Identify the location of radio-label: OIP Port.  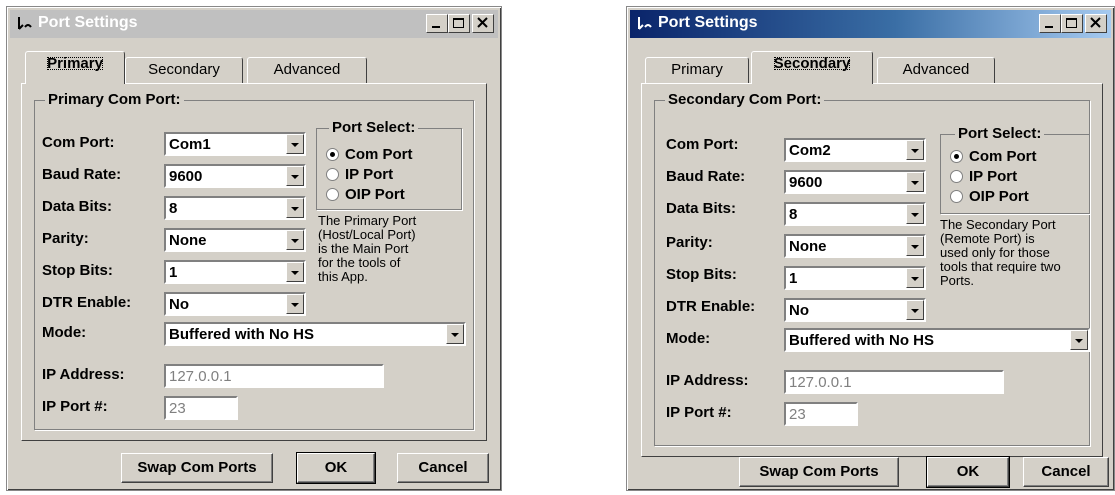
(375, 194).